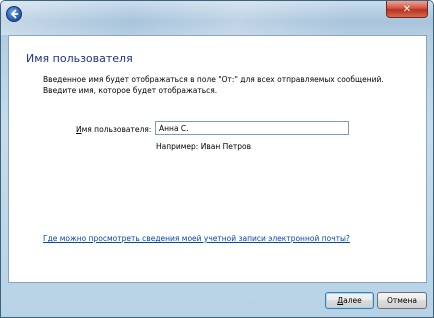 The height and width of the screenshot is (318, 434). I want to click on close-icon: ✕, so click(407, 9).